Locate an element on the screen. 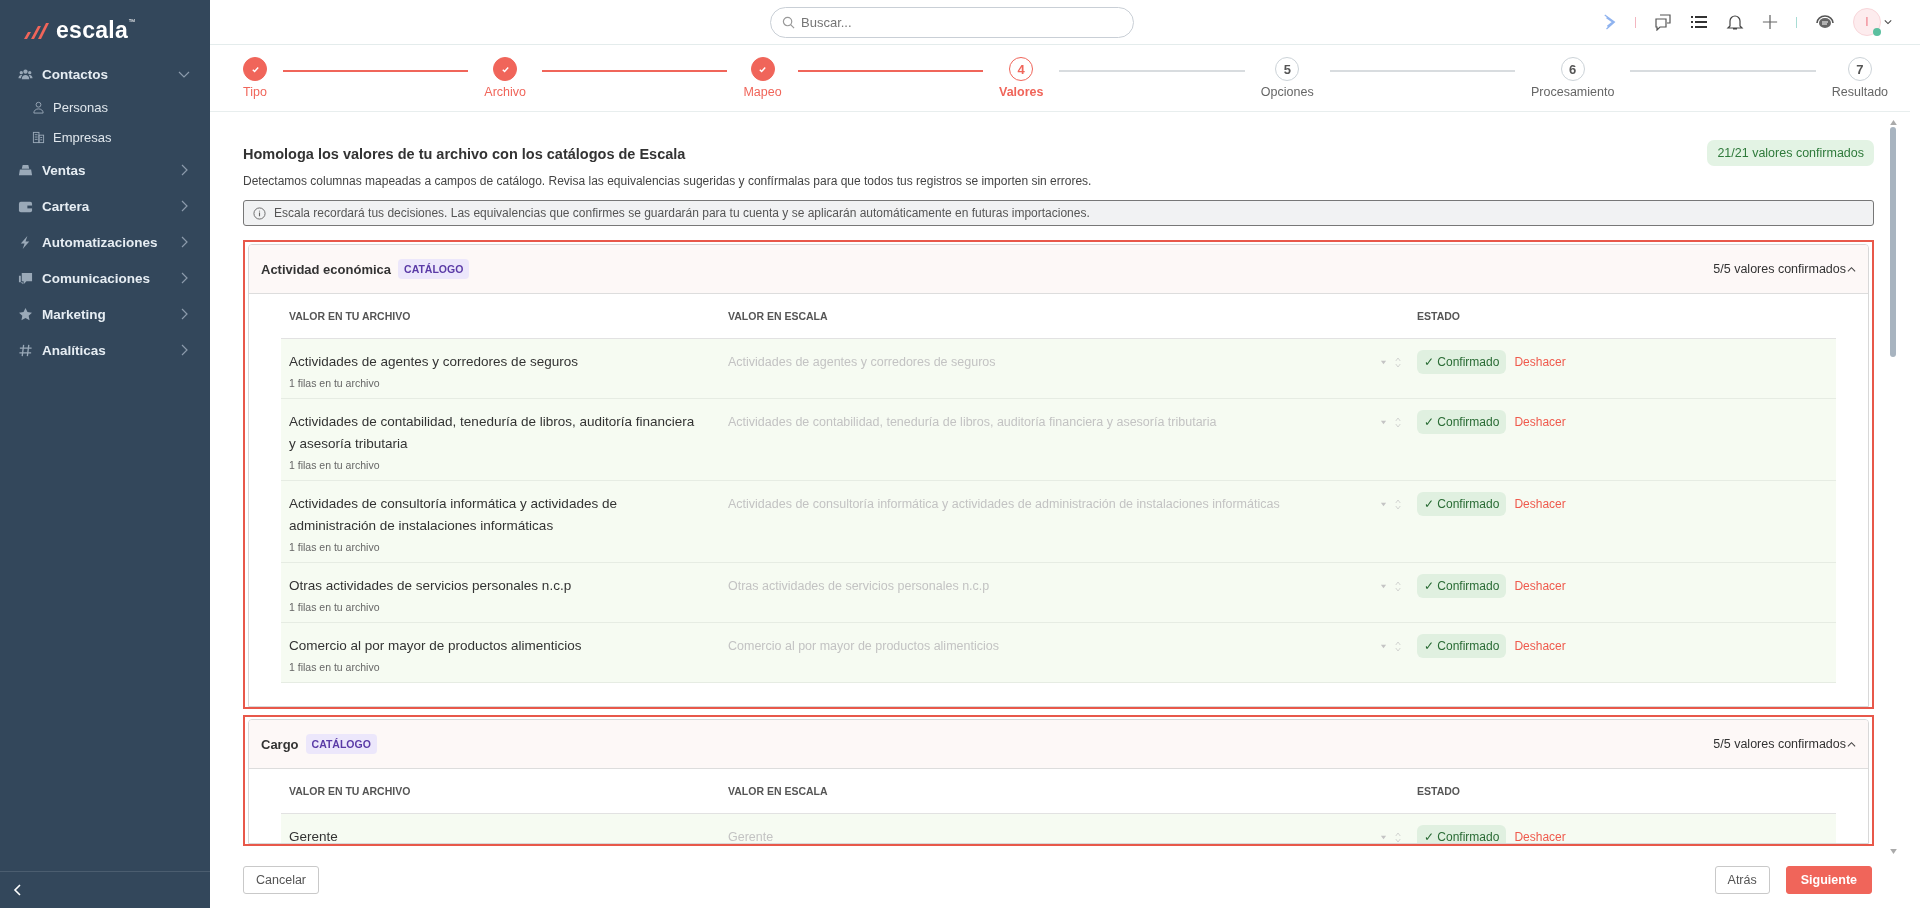 Image resolution: width=1920 pixels, height=908 pixels. value-select: Otras actividades de servicios personales n.c.p is located at coordinates (1072, 586).